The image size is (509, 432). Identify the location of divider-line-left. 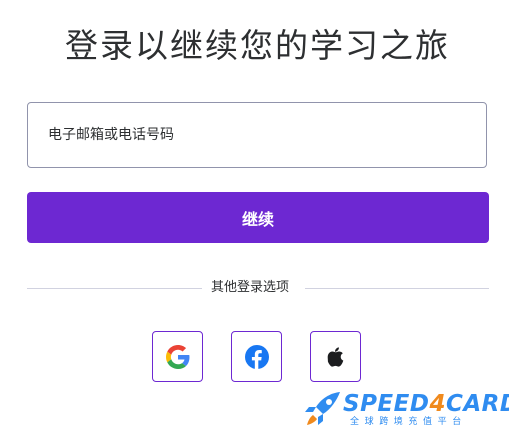
(114, 288).